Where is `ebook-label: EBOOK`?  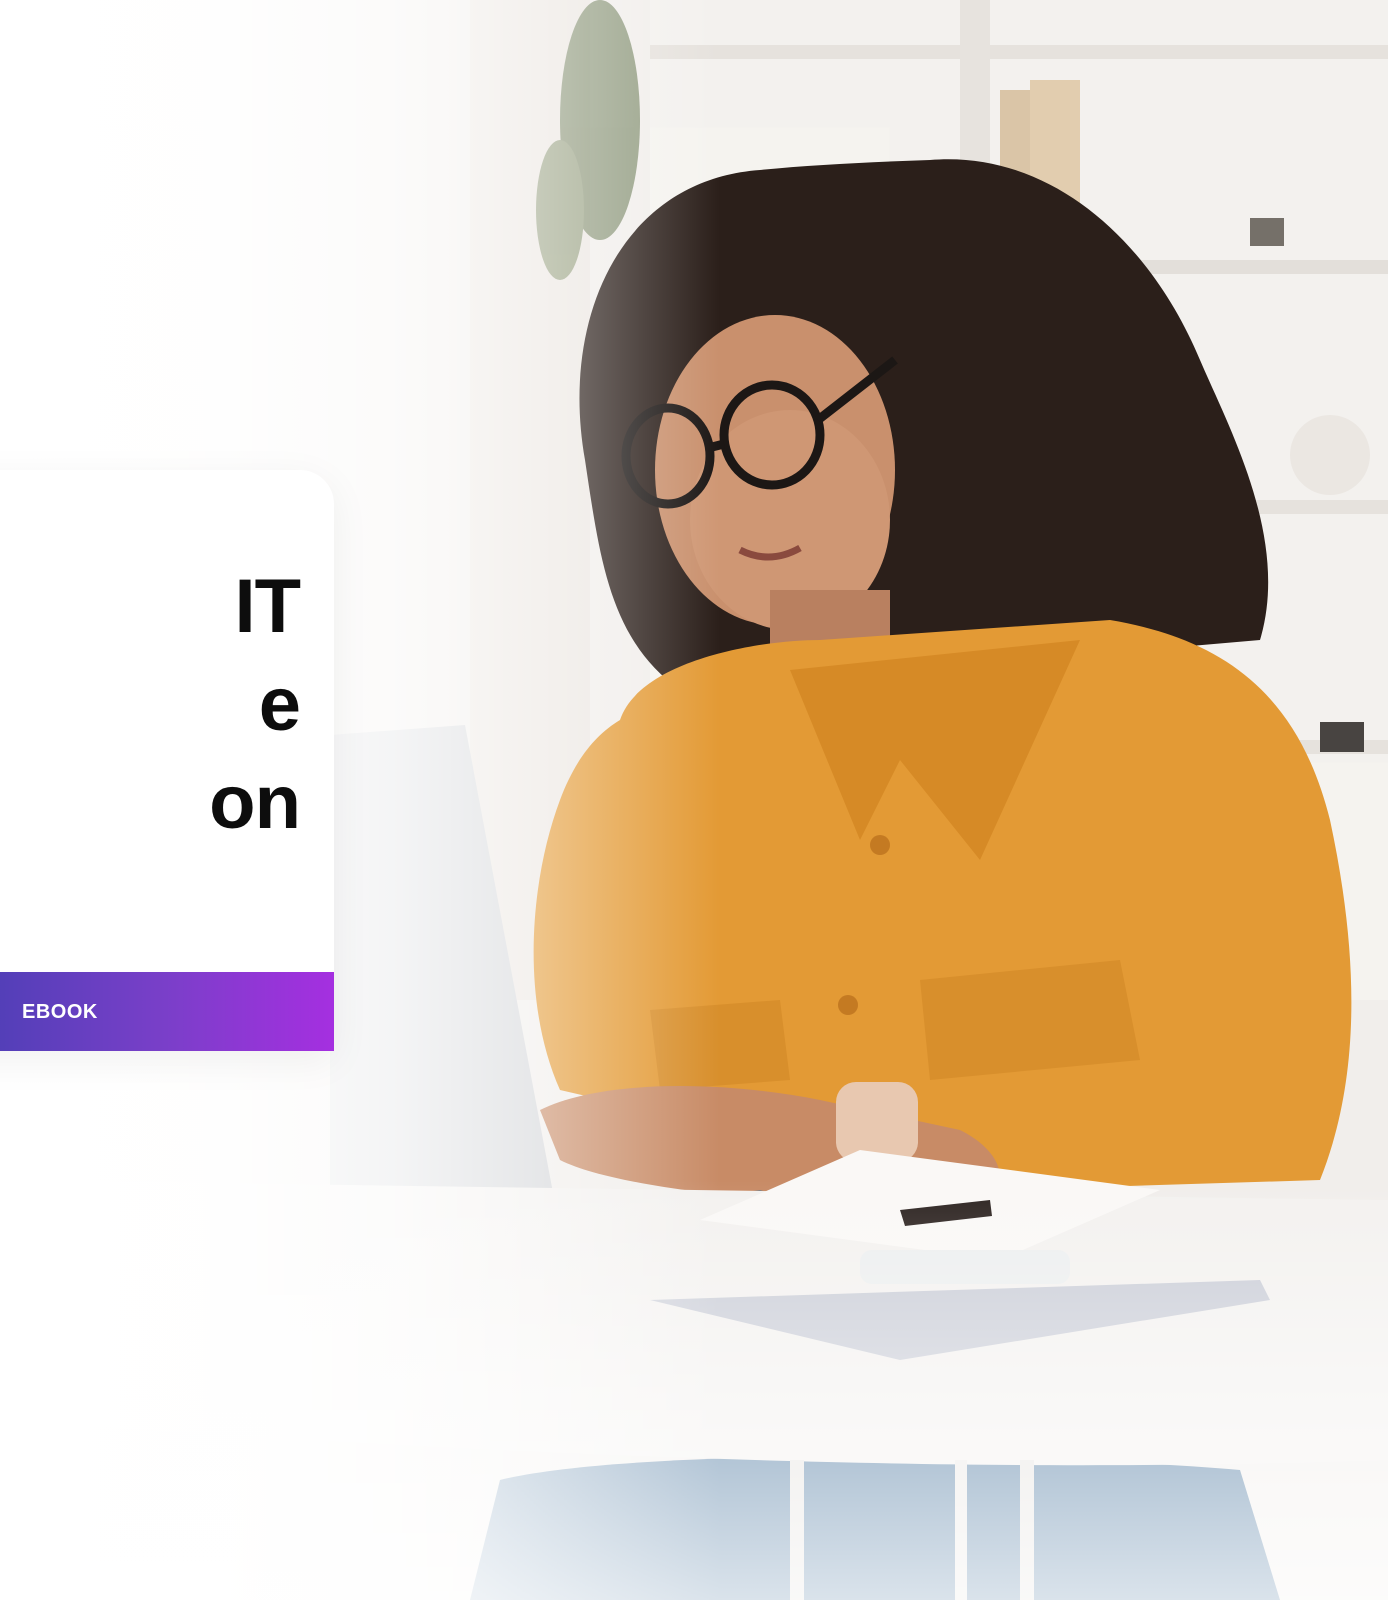
ebook-label: EBOOK is located at coordinates (60, 1012).